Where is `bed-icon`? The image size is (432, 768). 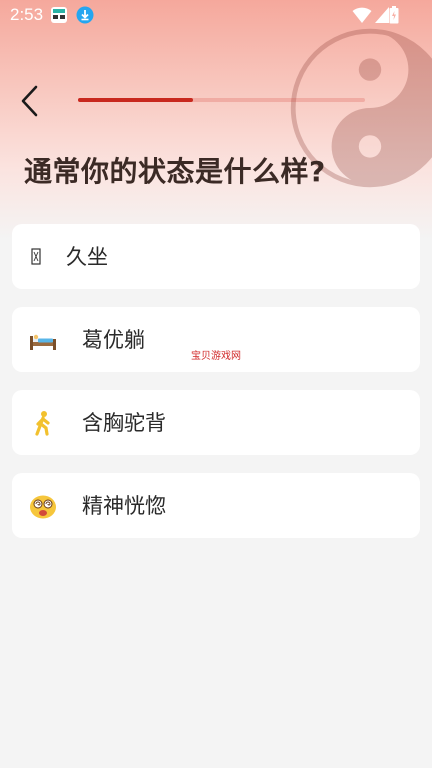
bed-icon is located at coordinates (43, 342).